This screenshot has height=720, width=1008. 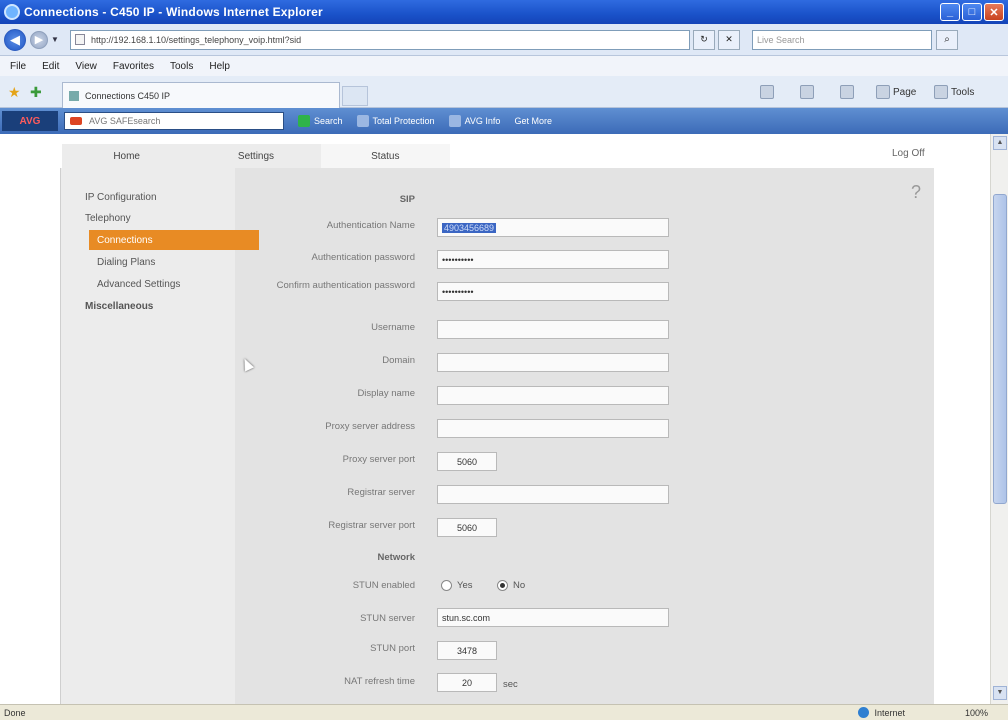 I want to click on browser-tab: Connections C450 IP, so click(x=201, y=95).